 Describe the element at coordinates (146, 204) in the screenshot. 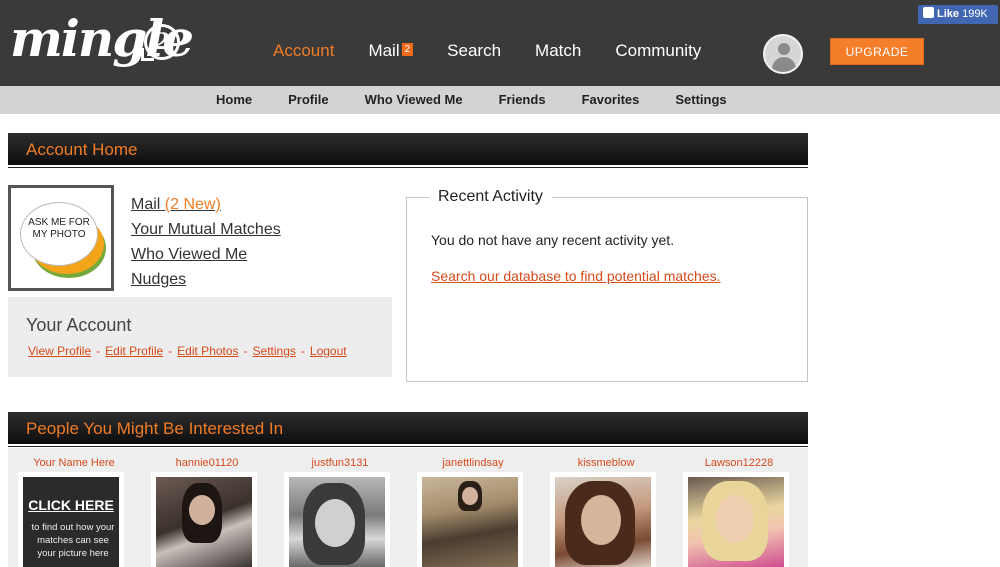

I see `mail-link-label: Mail` at that location.